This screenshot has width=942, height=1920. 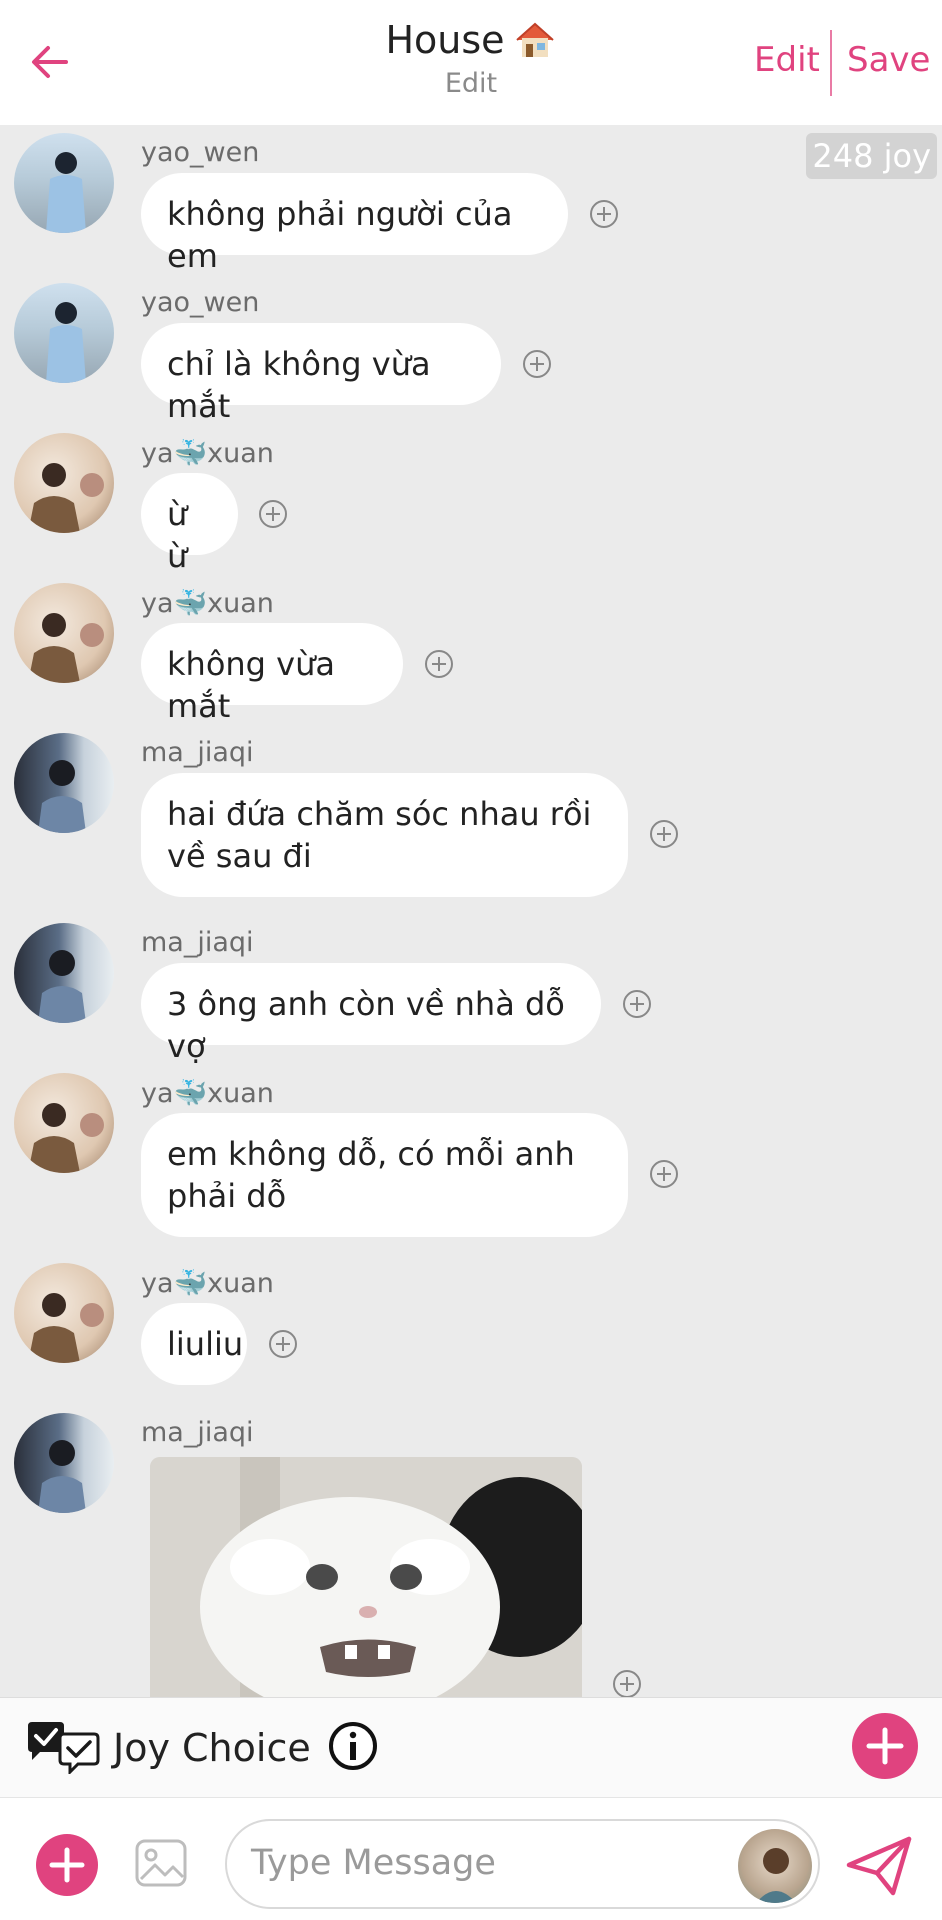 What do you see at coordinates (371, 1175) in the screenshot?
I see `message-text: em không dỗ, có mỗi anh phải dỗ` at bounding box center [371, 1175].